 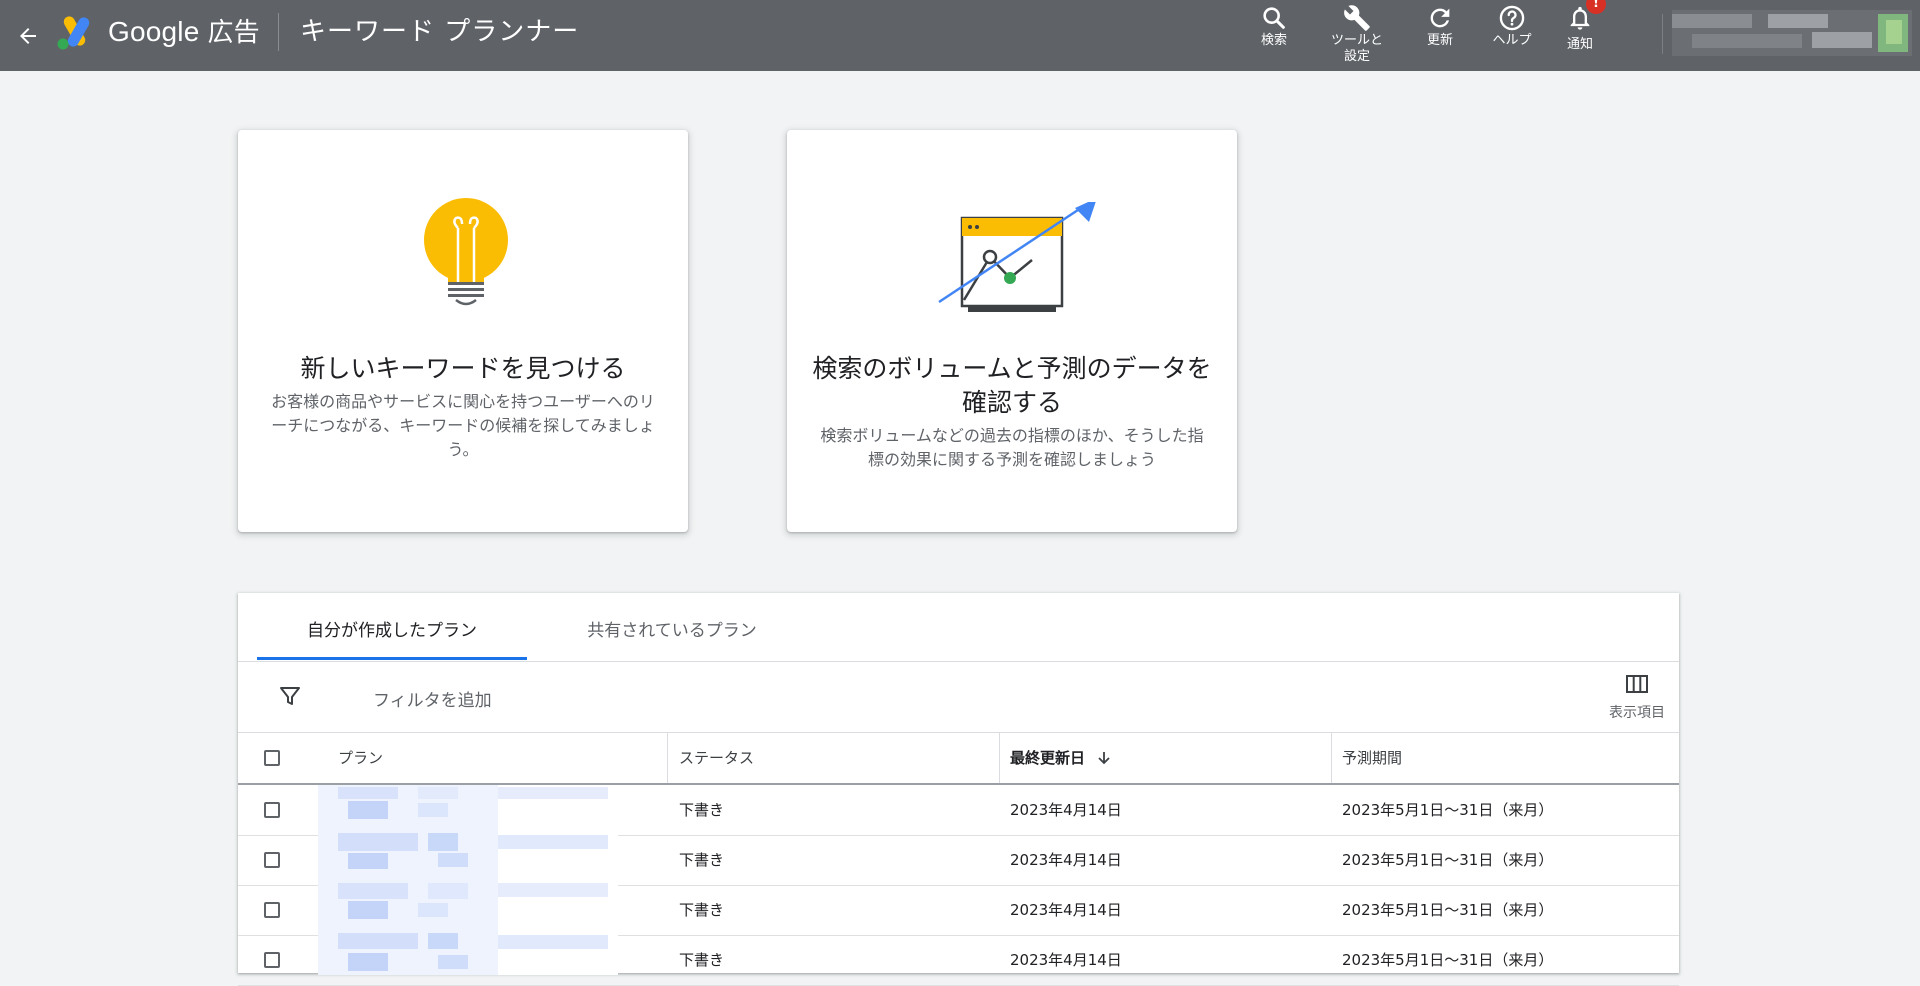 I want to click on account-divider, so click(x=1662, y=34).